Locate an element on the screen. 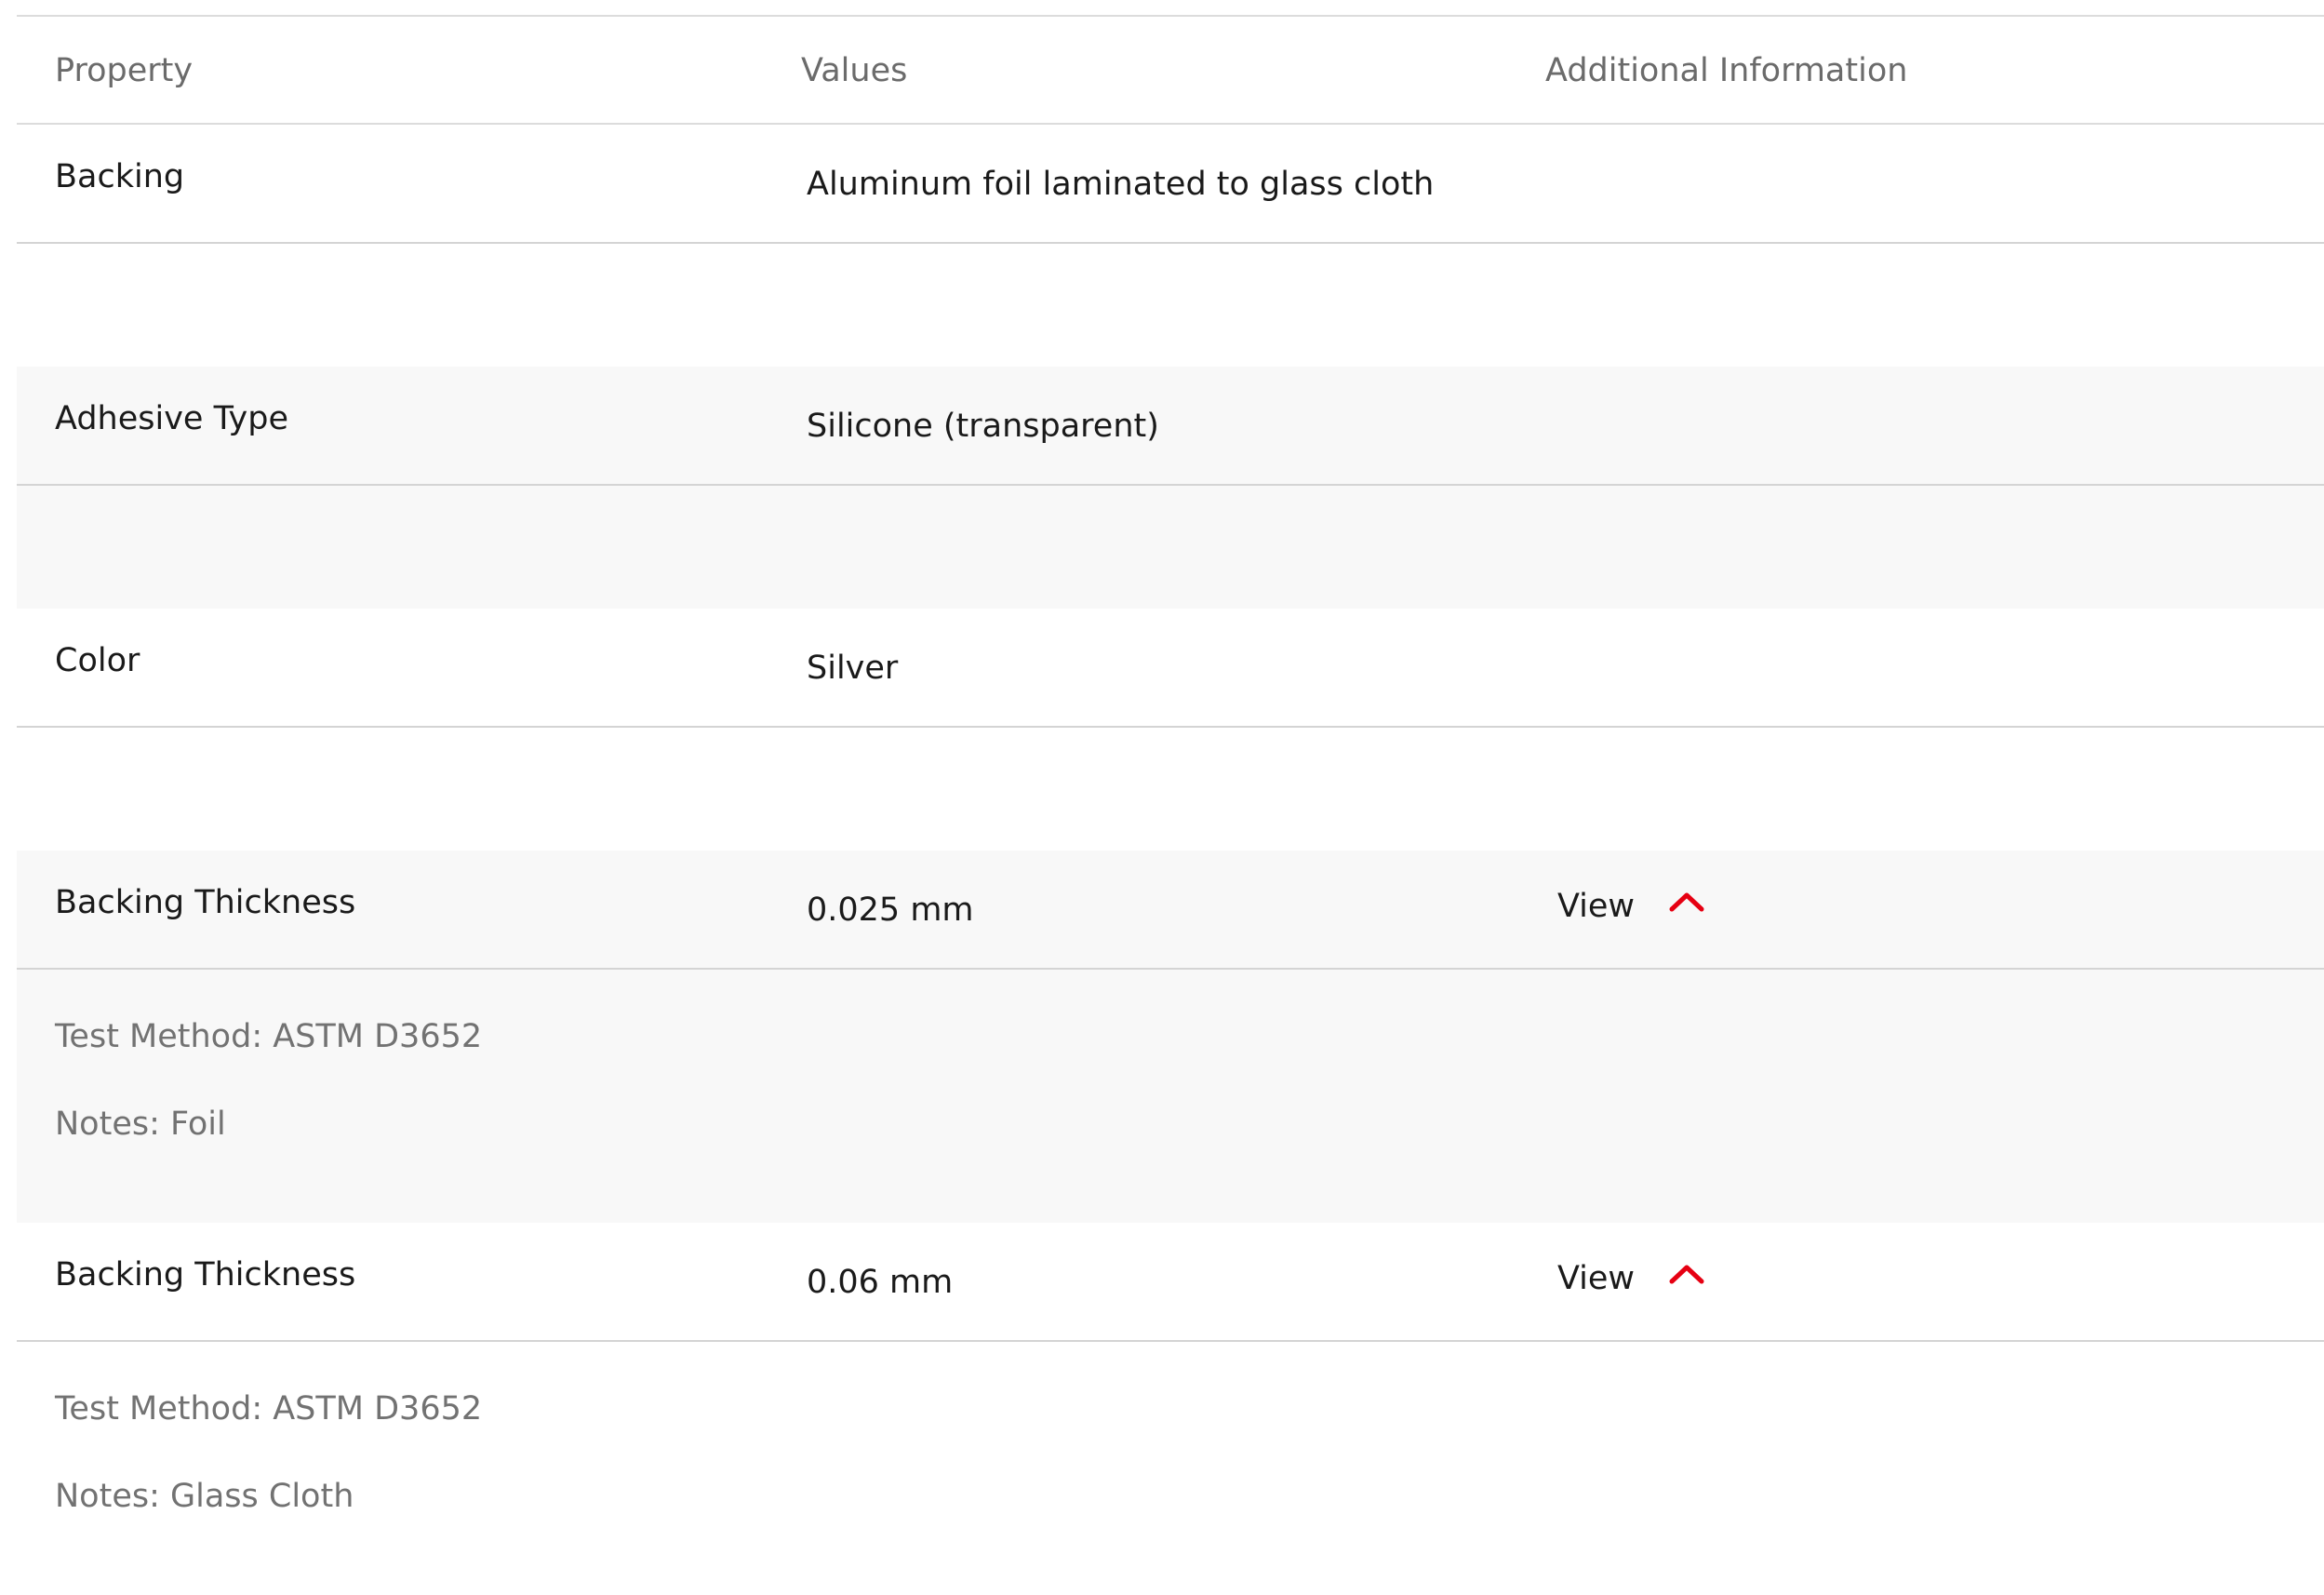  property-value: Silver is located at coordinates (853, 668).